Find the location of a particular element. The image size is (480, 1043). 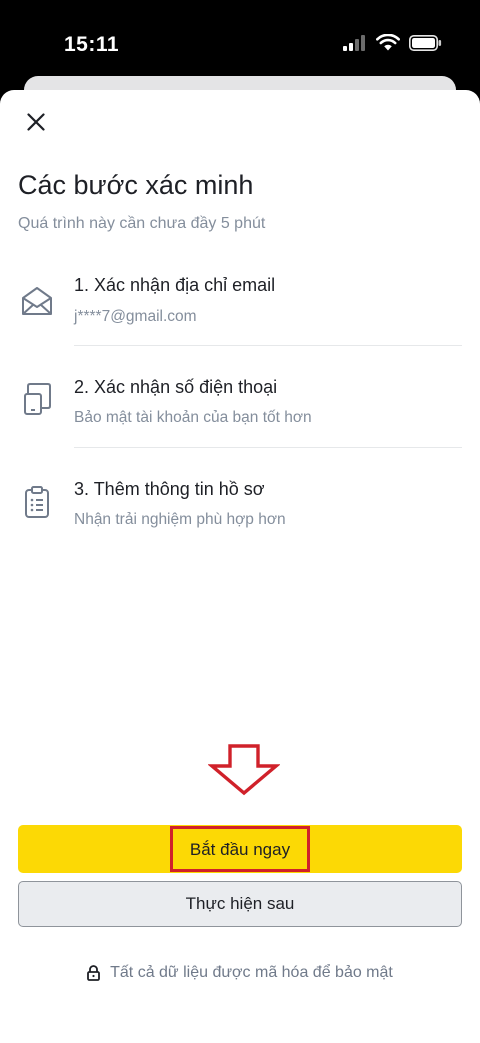

step-subtitle: j****7@gmail.com is located at coordinates (135, 316).